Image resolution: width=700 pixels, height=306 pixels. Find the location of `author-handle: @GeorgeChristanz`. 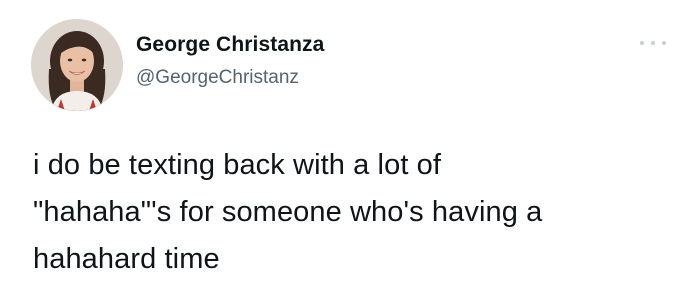

author-handle: @GeorgeChristanz is located at coordinates (217, 78).